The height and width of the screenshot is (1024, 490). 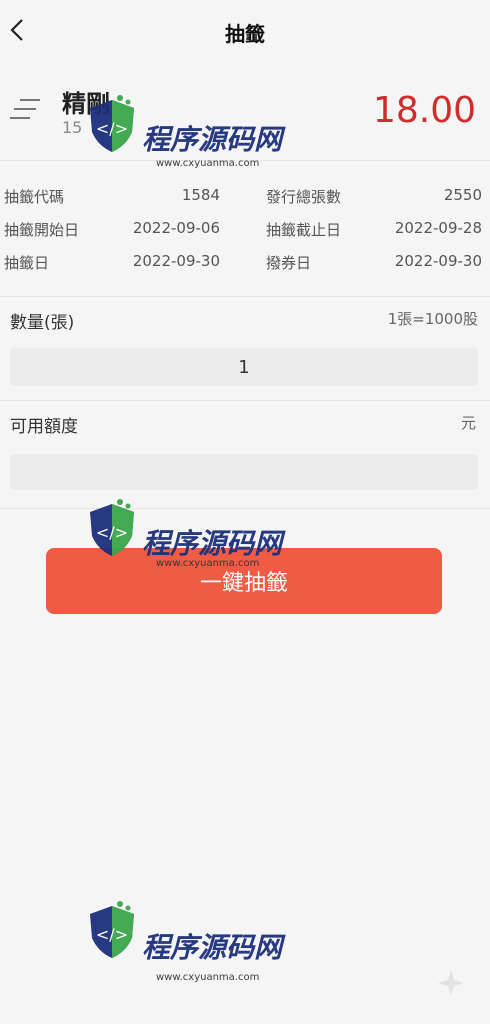 I want to click on info-row: 抽籤開始日 2022-09-06 抽籤截止日 2022-09-28, so click(x=245, y=227).